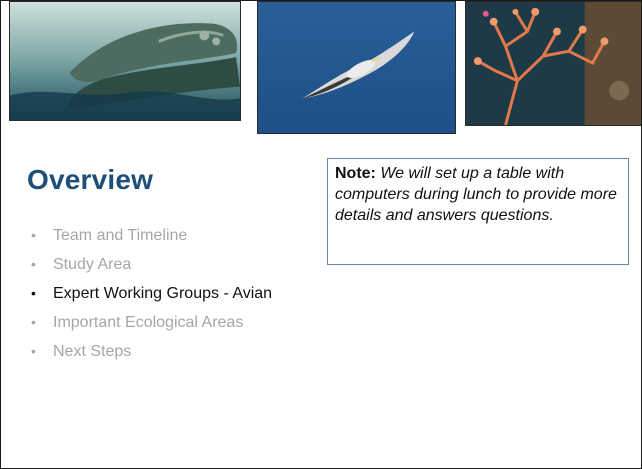 This screenshot has height=469, width=642. Describe the element at coordinates (90, 179) in the screenshot. I see `slide-title: Overview` at that location.